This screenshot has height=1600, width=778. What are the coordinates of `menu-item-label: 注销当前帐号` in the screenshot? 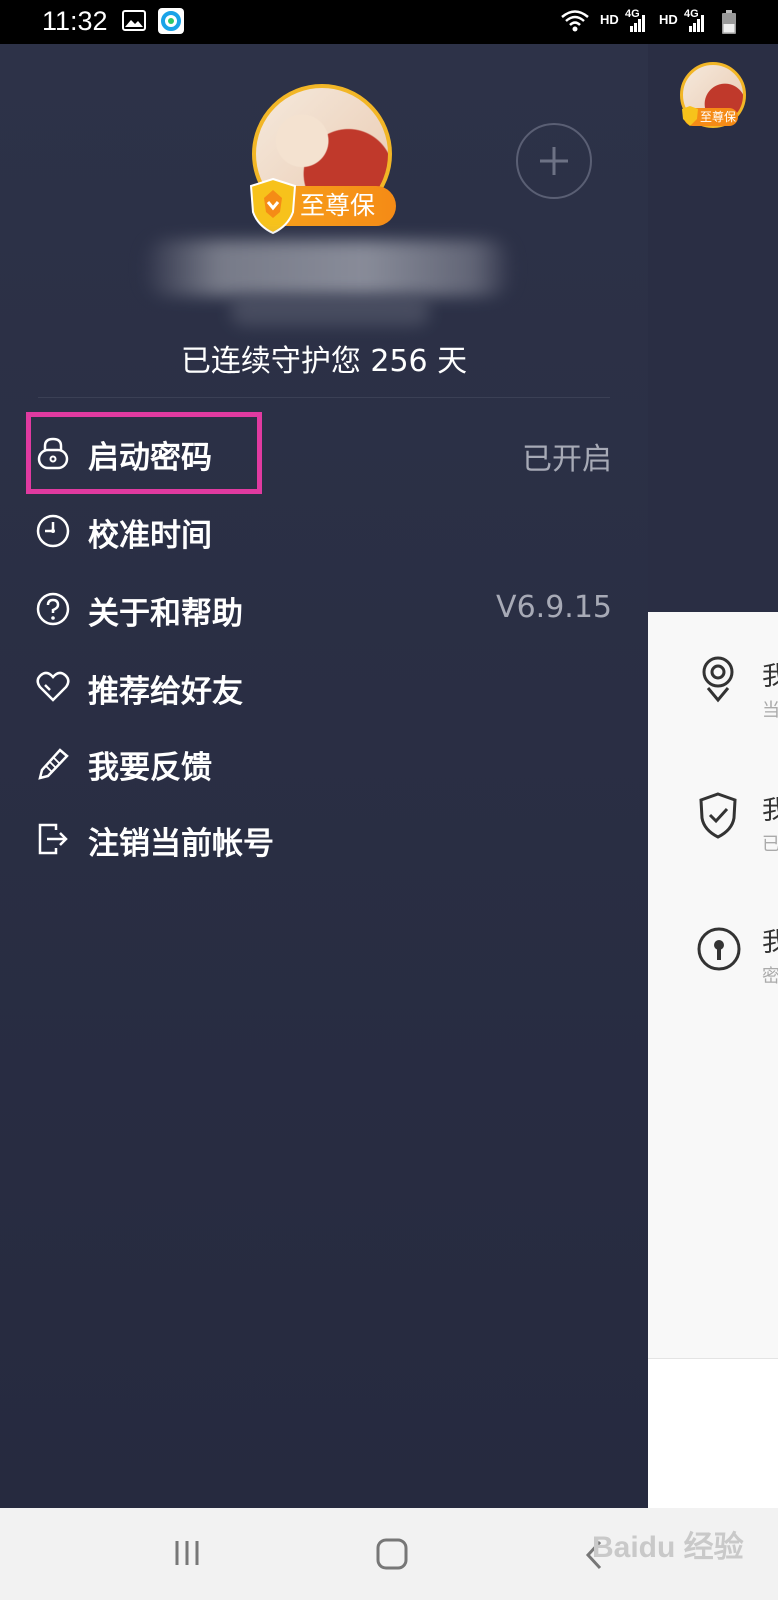 It's located at (181, 844).